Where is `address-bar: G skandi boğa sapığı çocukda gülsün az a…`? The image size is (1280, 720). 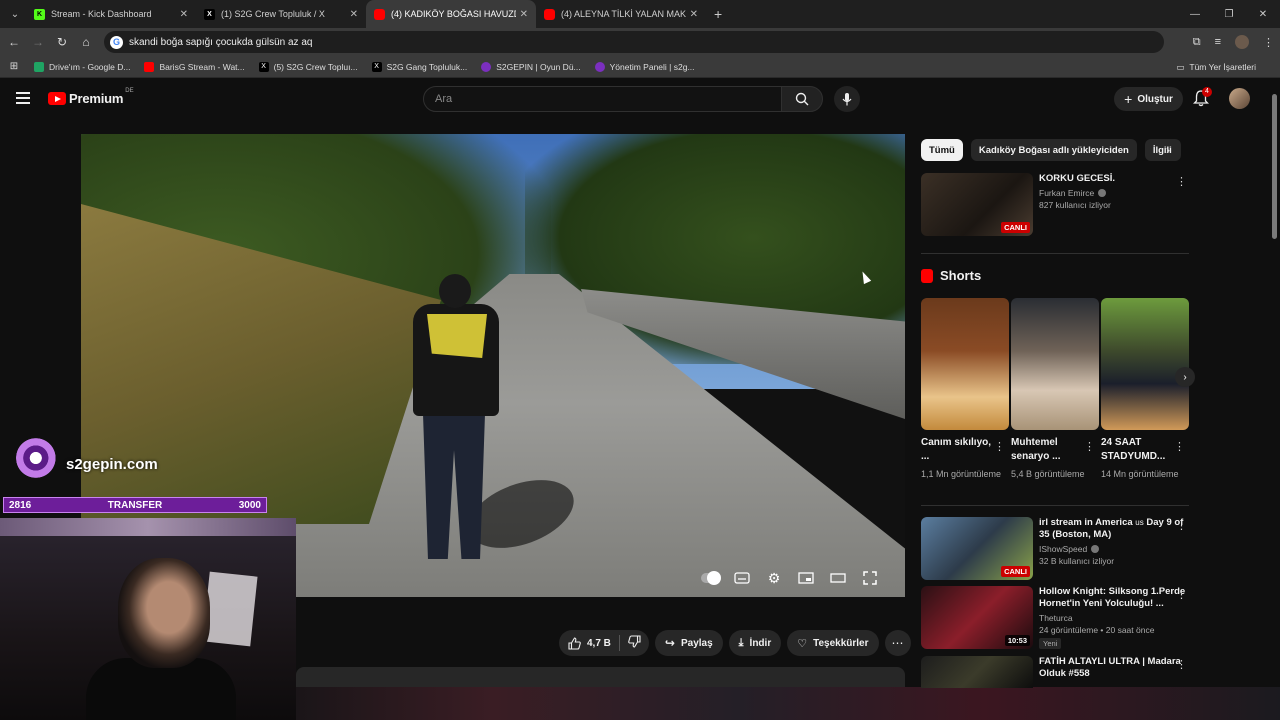 address-bar: G skandi boğa sapığı çocukda gülsün az a… is located at coordinates (634, 42).